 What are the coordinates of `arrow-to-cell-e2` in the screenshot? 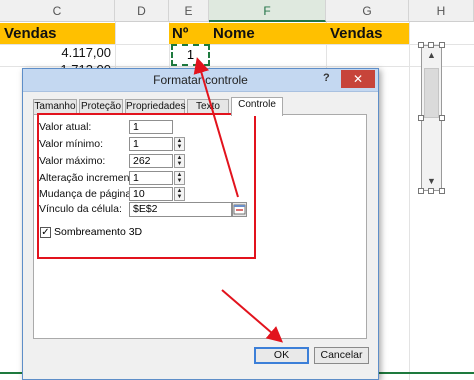 It's located at (216, 127).